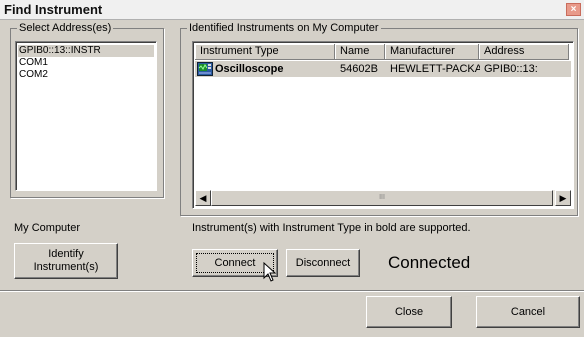 The width and height of the screenshot is (584, 337). What do you see at coordinates (203, 198) in the screenshot?
I see `scroll-left-icon: ◀` at bounding box center [203, 198].